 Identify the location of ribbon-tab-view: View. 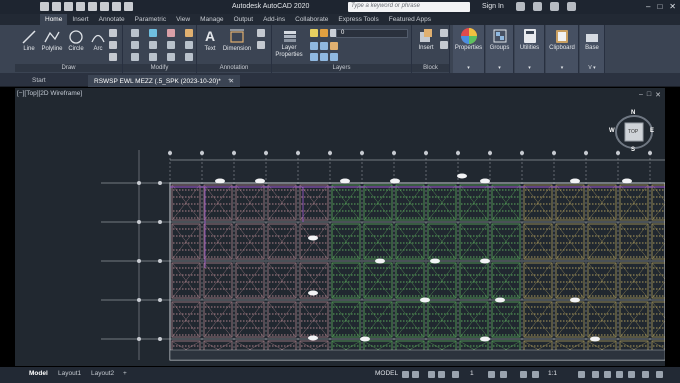
(183, 19).